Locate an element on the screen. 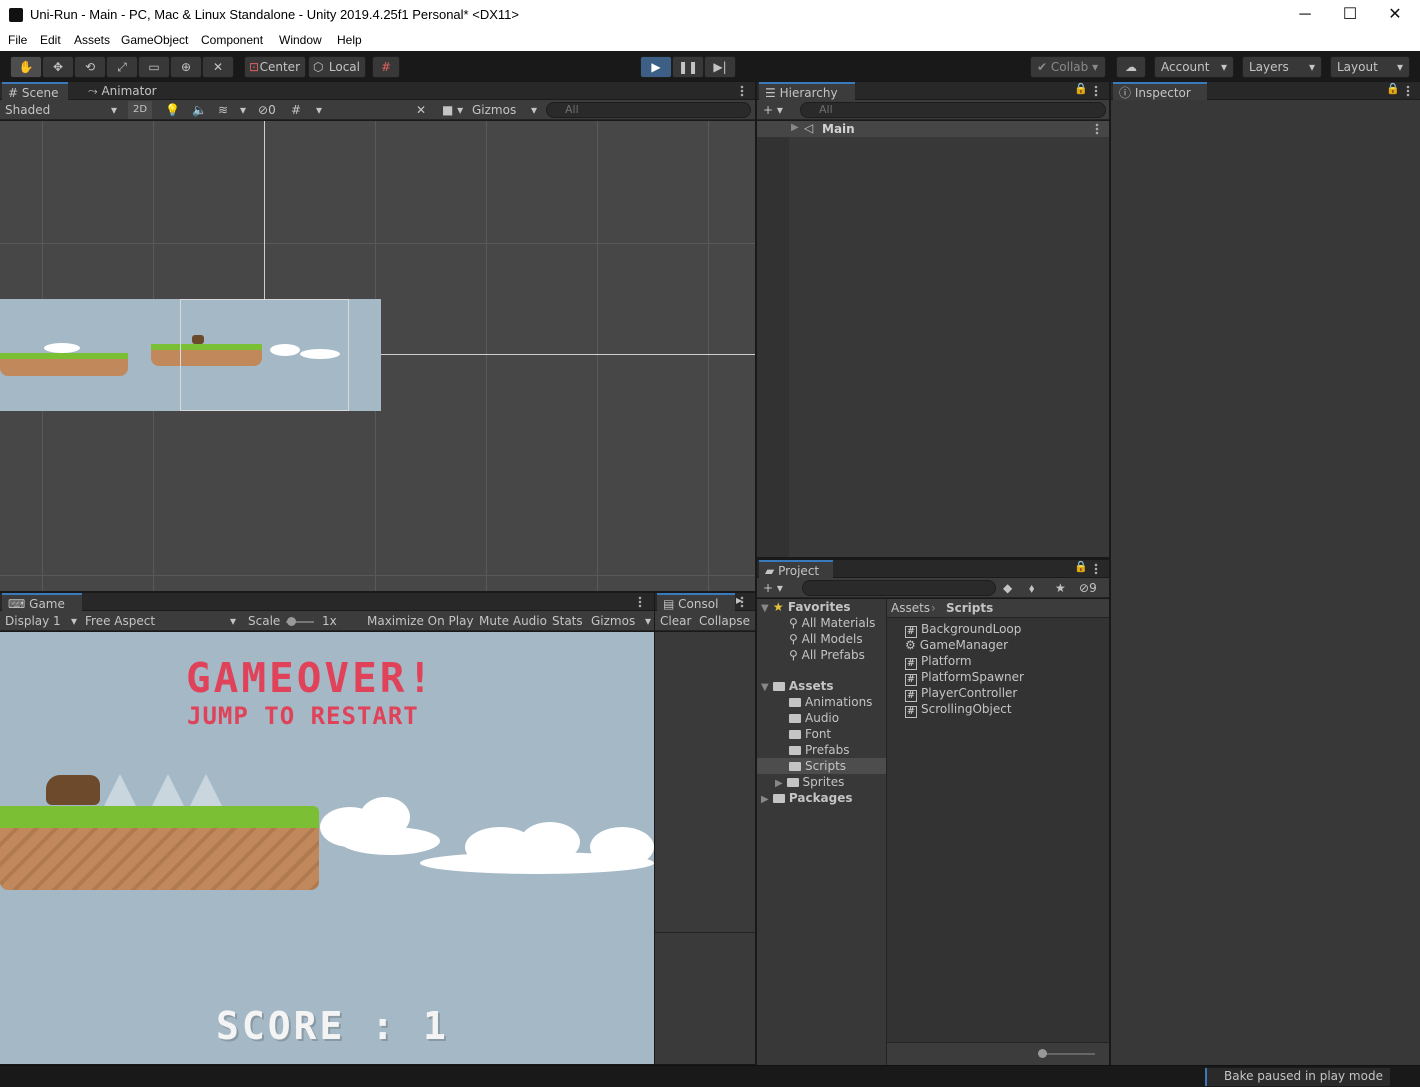 The image size is (1420, 1087). space-toggle: ⬡ Local is located at coordinates (337, 67).